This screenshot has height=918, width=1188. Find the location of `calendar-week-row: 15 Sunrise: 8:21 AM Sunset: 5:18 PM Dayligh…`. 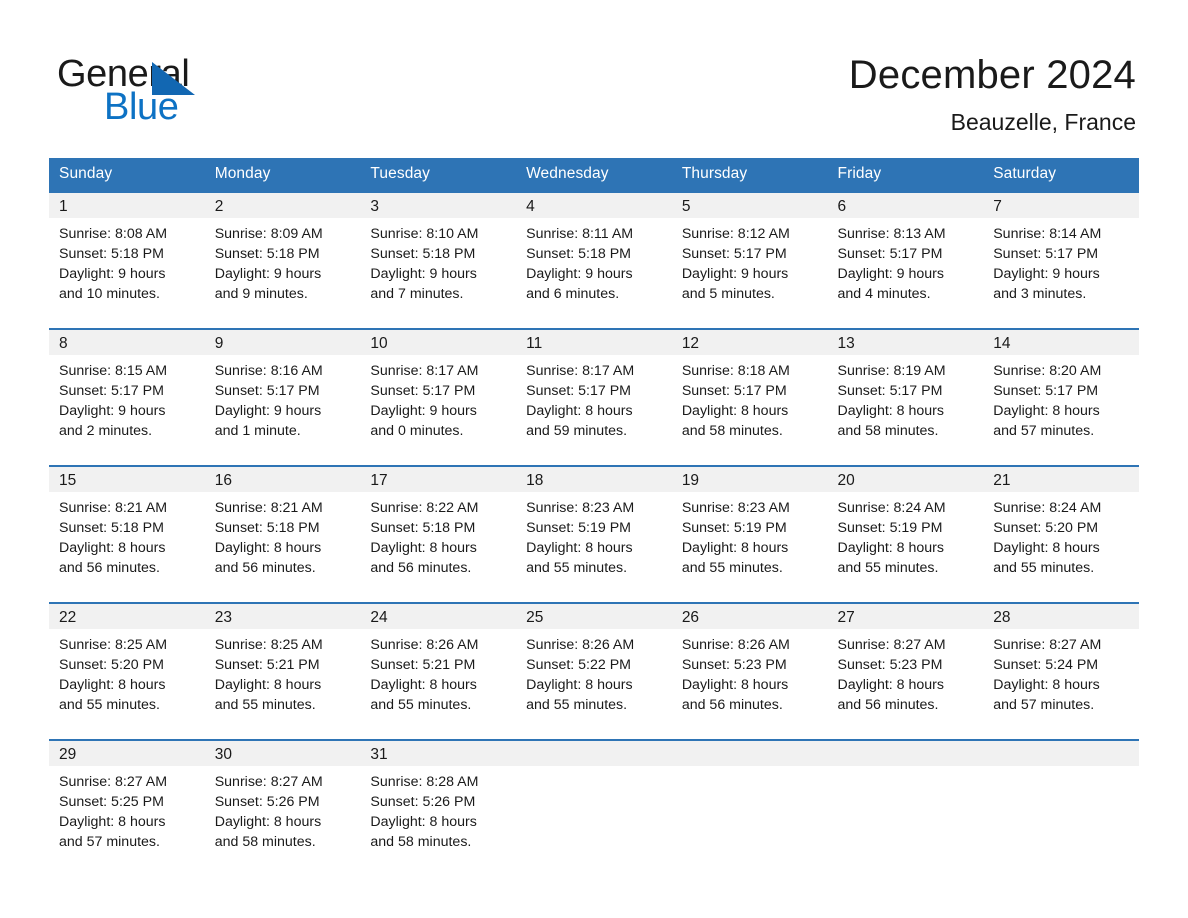

calendar-week-row: 15 Sunrise: 8:21 AM Sunset: 5:18 PM Dayligh… is located at coordinates (594, 534).